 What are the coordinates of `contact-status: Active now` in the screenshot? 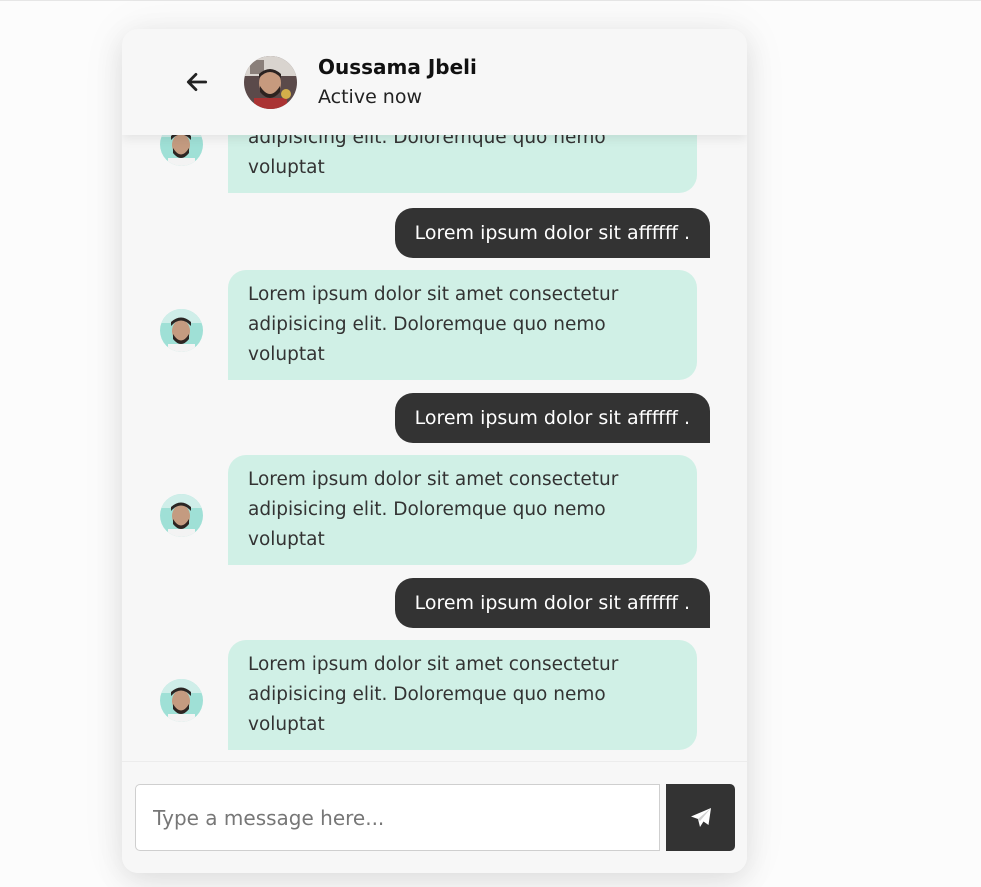 It's located at (370, 97).